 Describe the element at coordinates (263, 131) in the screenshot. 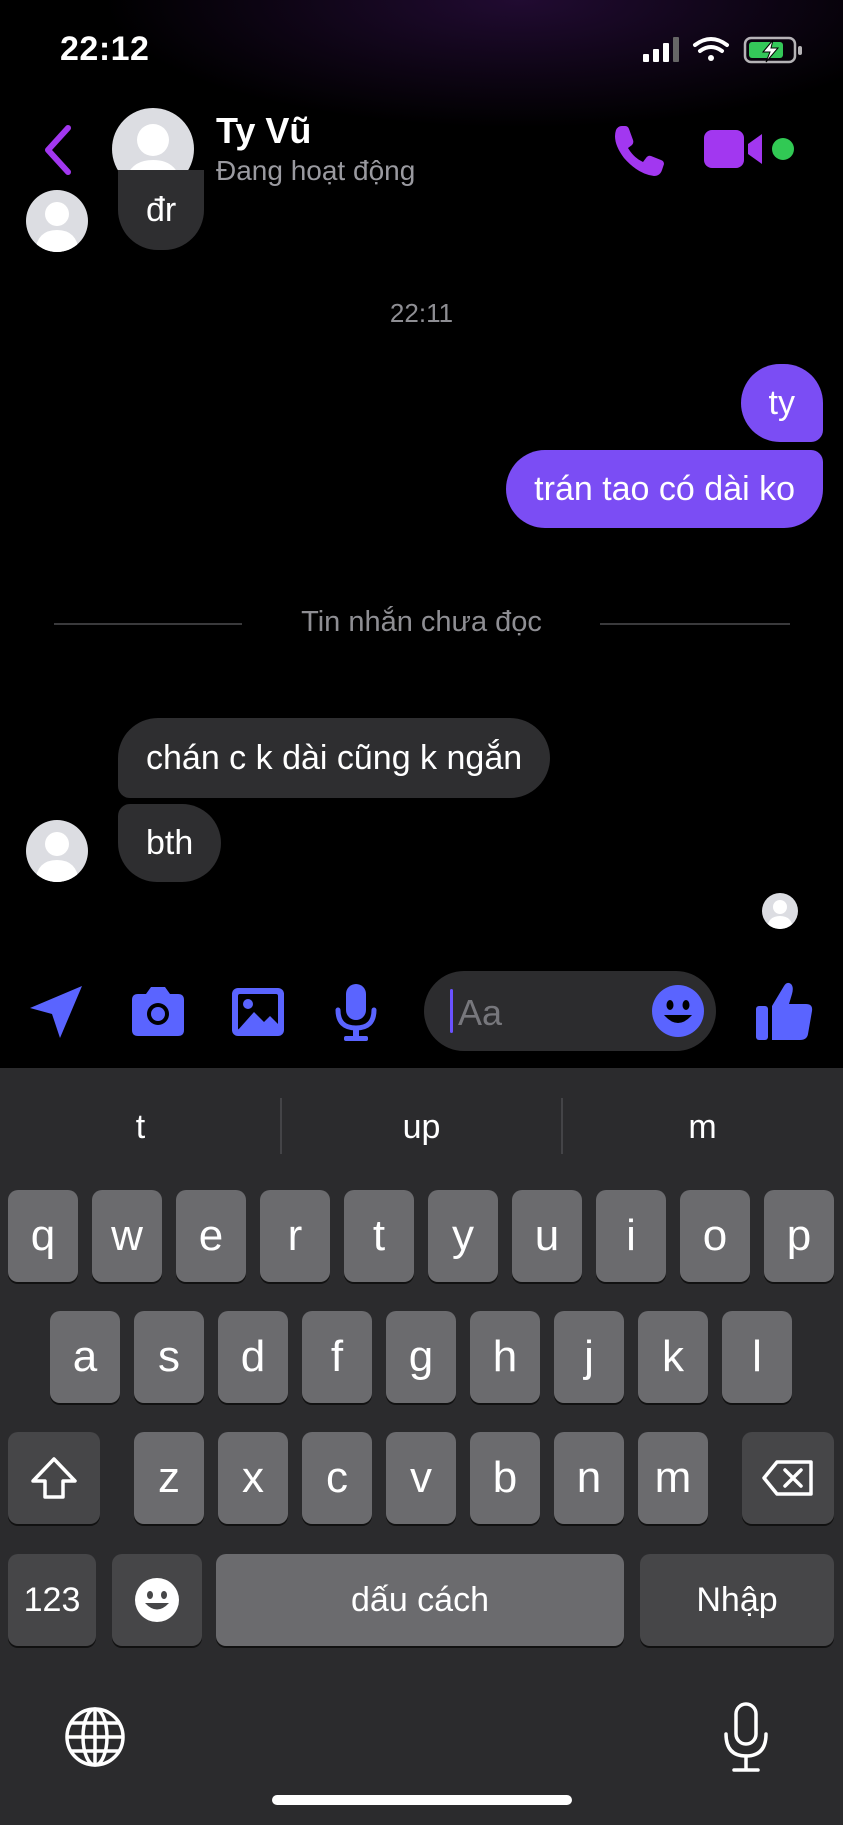

I see `contact-name: Ty Vũ` at that location.